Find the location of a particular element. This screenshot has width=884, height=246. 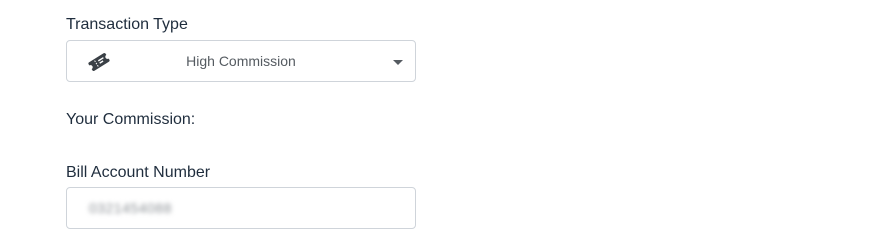

transaction-type-label: Transaction Type is located at coordinates (127, 24).